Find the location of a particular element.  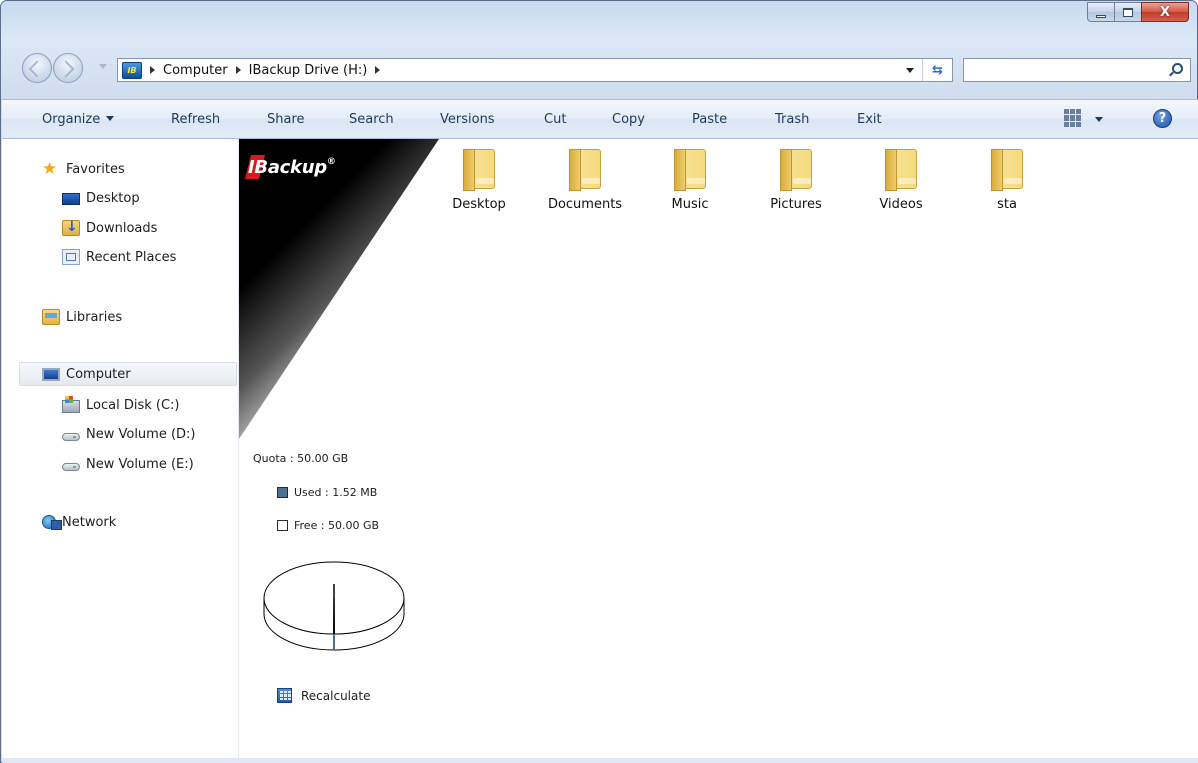

sidebar-item-label: Computer is located at coordinates (98, 374).